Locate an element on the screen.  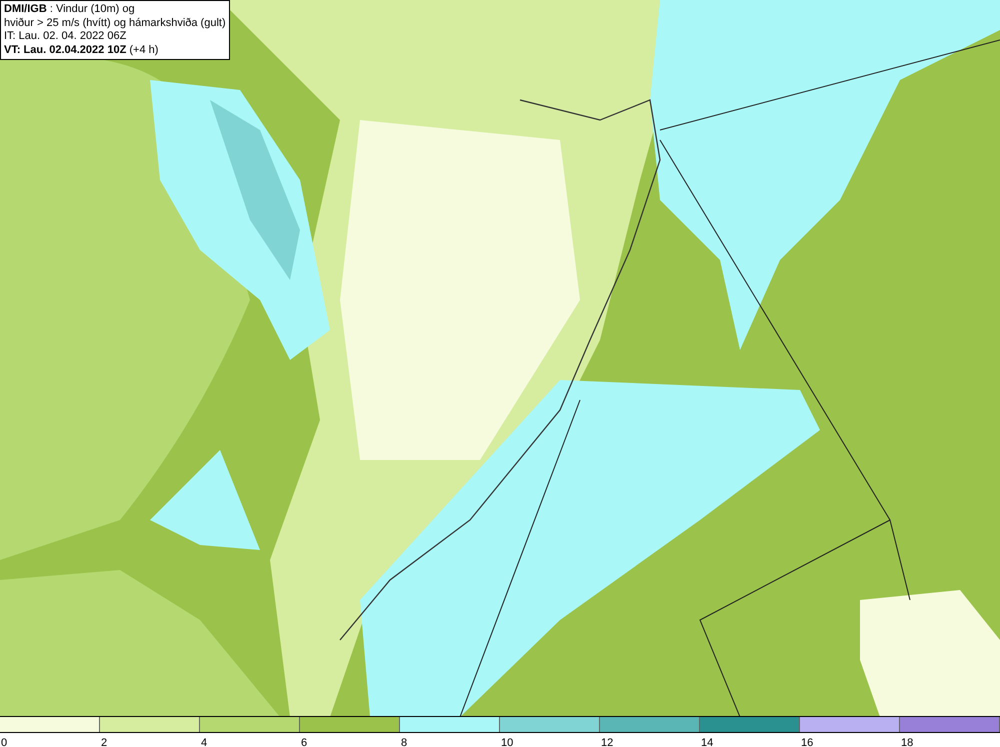
title-line: VT: Lau. 02.04.2022 10Z (+4 h) is located at coordinates (82, 50).